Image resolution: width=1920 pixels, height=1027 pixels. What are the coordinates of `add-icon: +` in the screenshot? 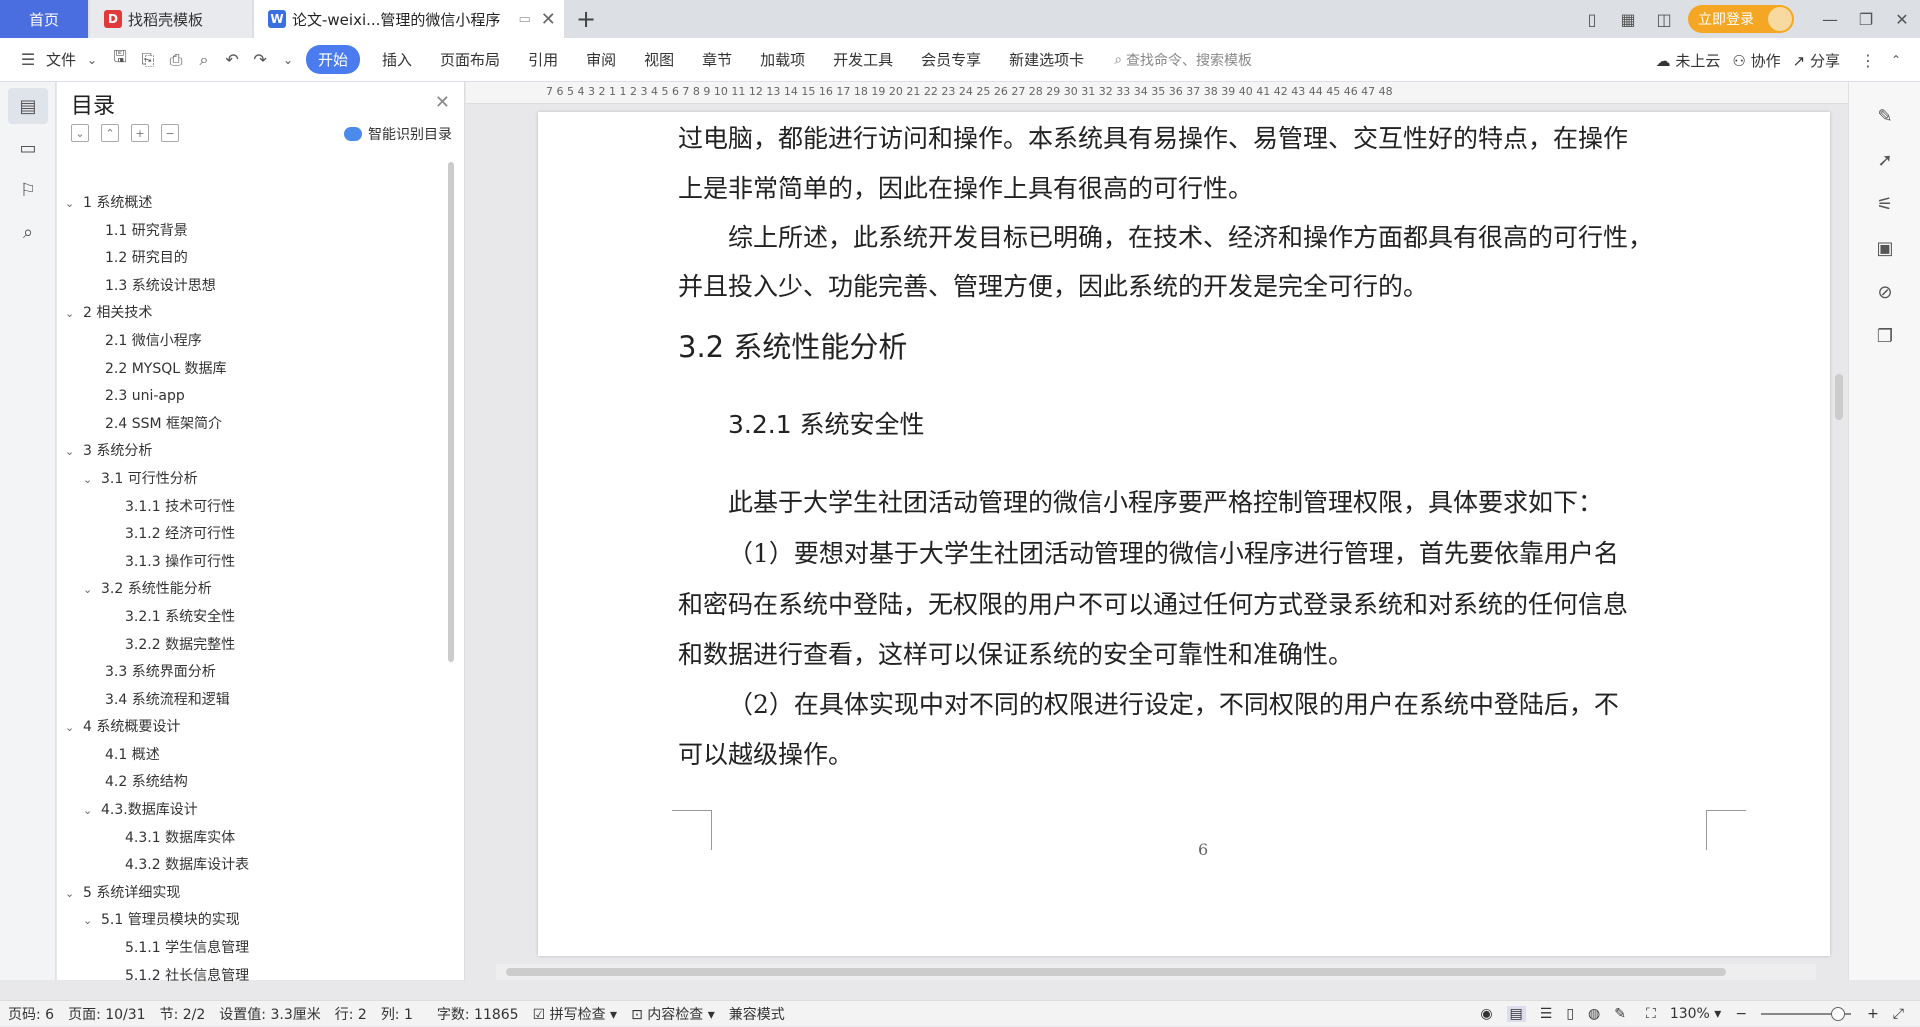 It's located at (140, 133).